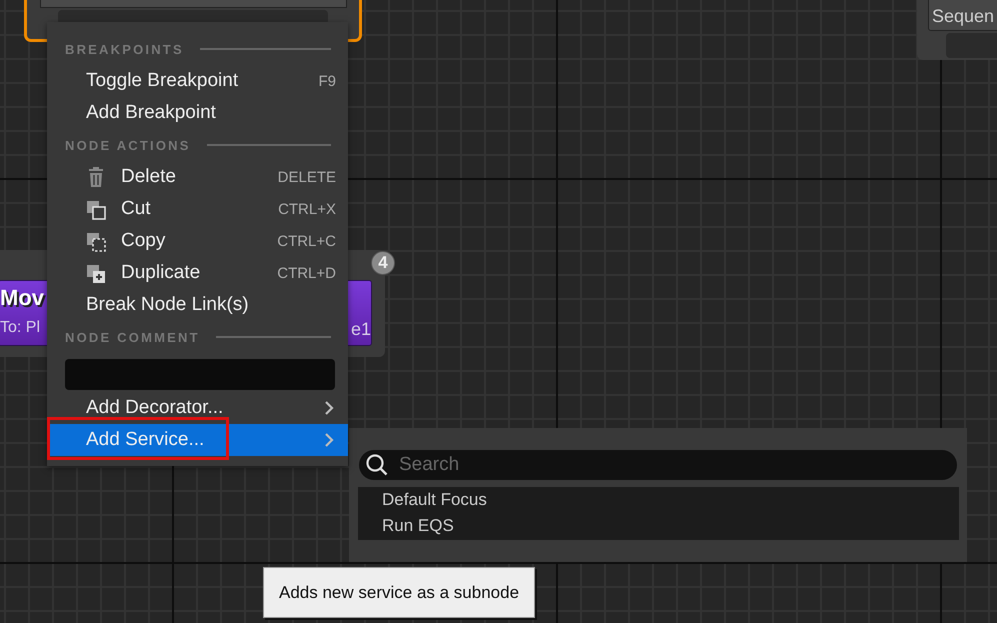 The height and width of the screenshot is (623, 997). What do you see at coordinates (670, 526) in the screenshot?
I see `list-item: Run EQS` at bounding box center [670, 526].